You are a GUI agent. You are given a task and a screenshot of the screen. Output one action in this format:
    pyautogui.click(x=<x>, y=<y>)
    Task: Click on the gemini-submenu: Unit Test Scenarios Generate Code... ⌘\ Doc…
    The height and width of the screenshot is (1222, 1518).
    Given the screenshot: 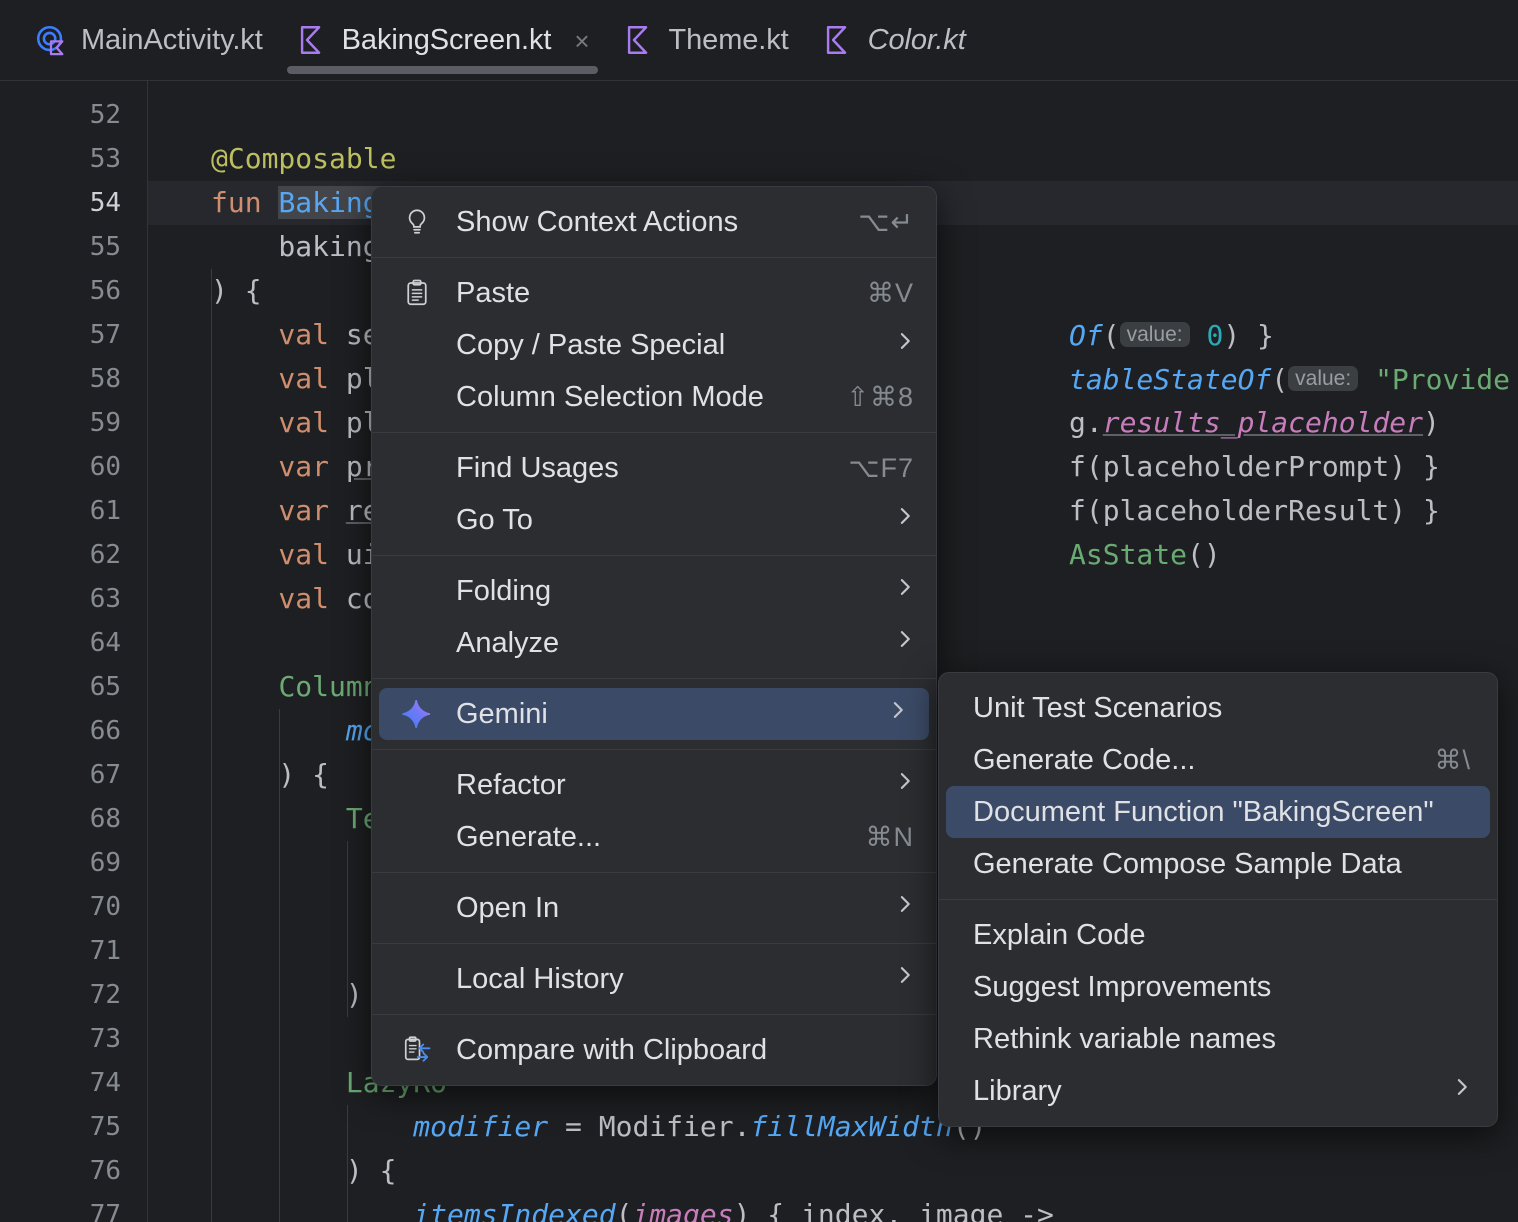 What is the action you would take?
    pyautogui.click(x=1218, y=899)
    